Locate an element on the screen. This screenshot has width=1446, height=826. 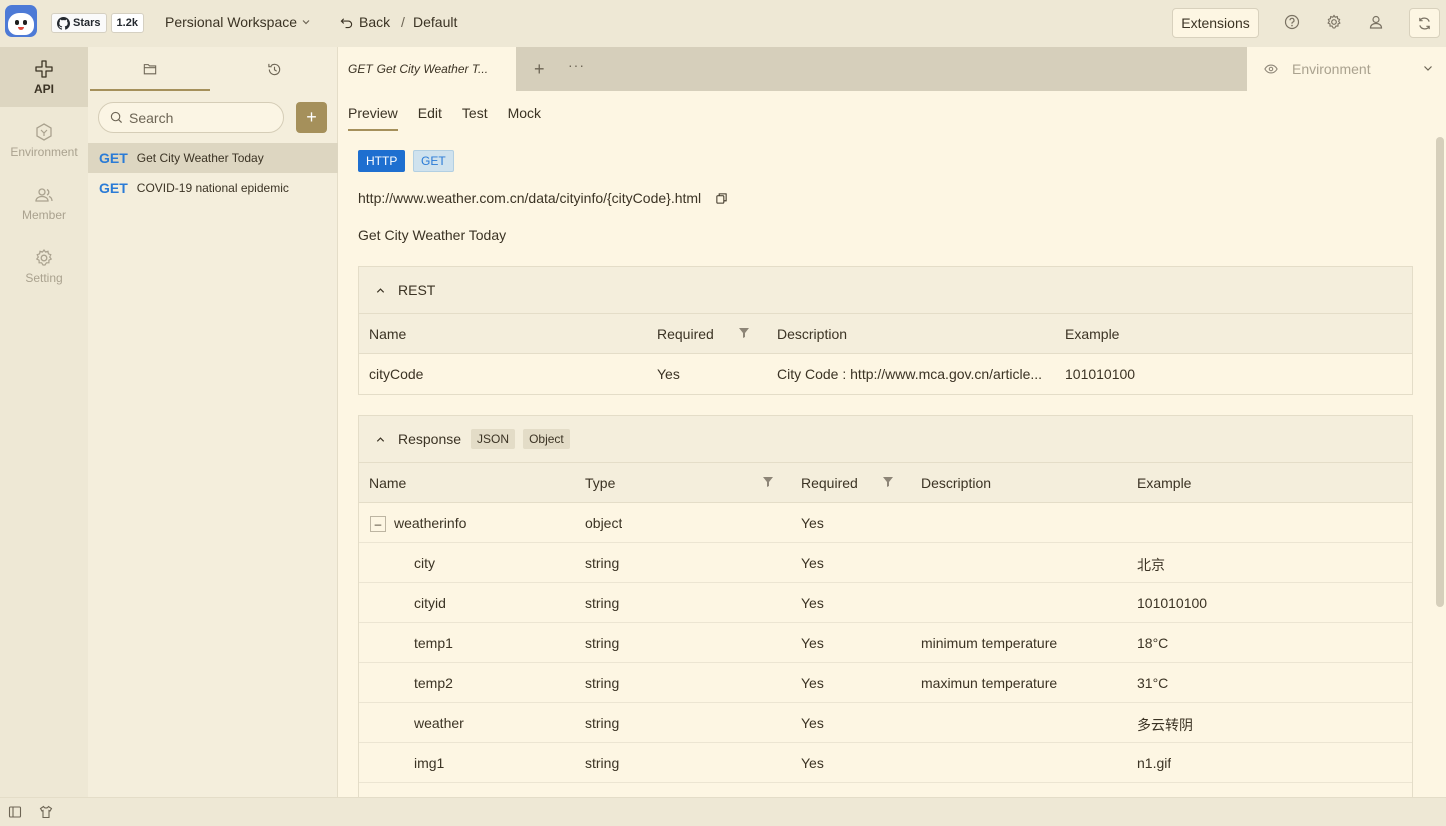
github-stars-button: Stars is located at coordinates (79, 23).